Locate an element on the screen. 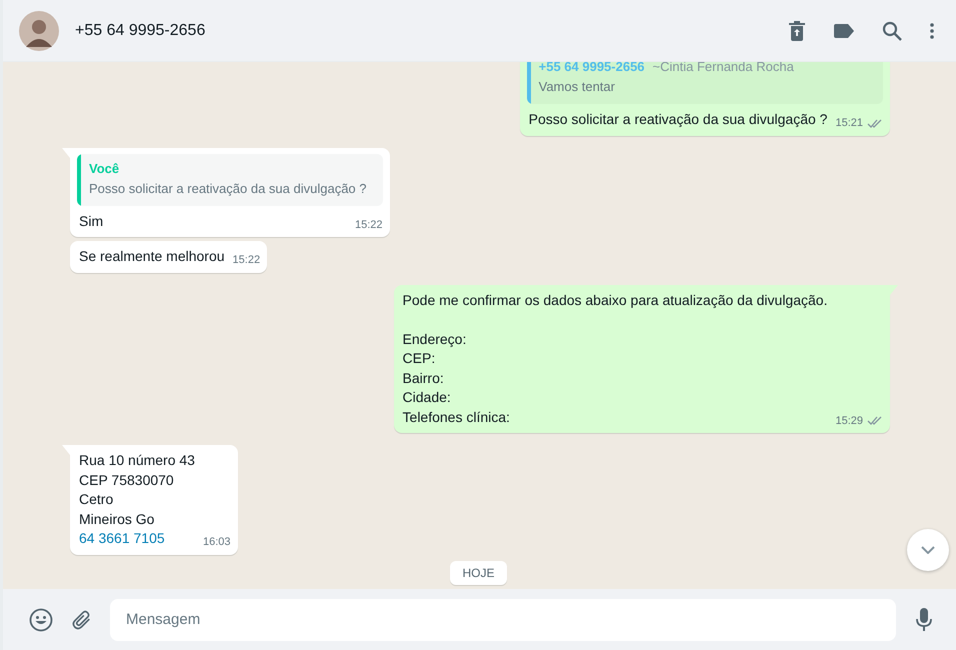 The height and width of the screenshot is (650, 956). quote-author: Você is located at coordinates (104, 169).